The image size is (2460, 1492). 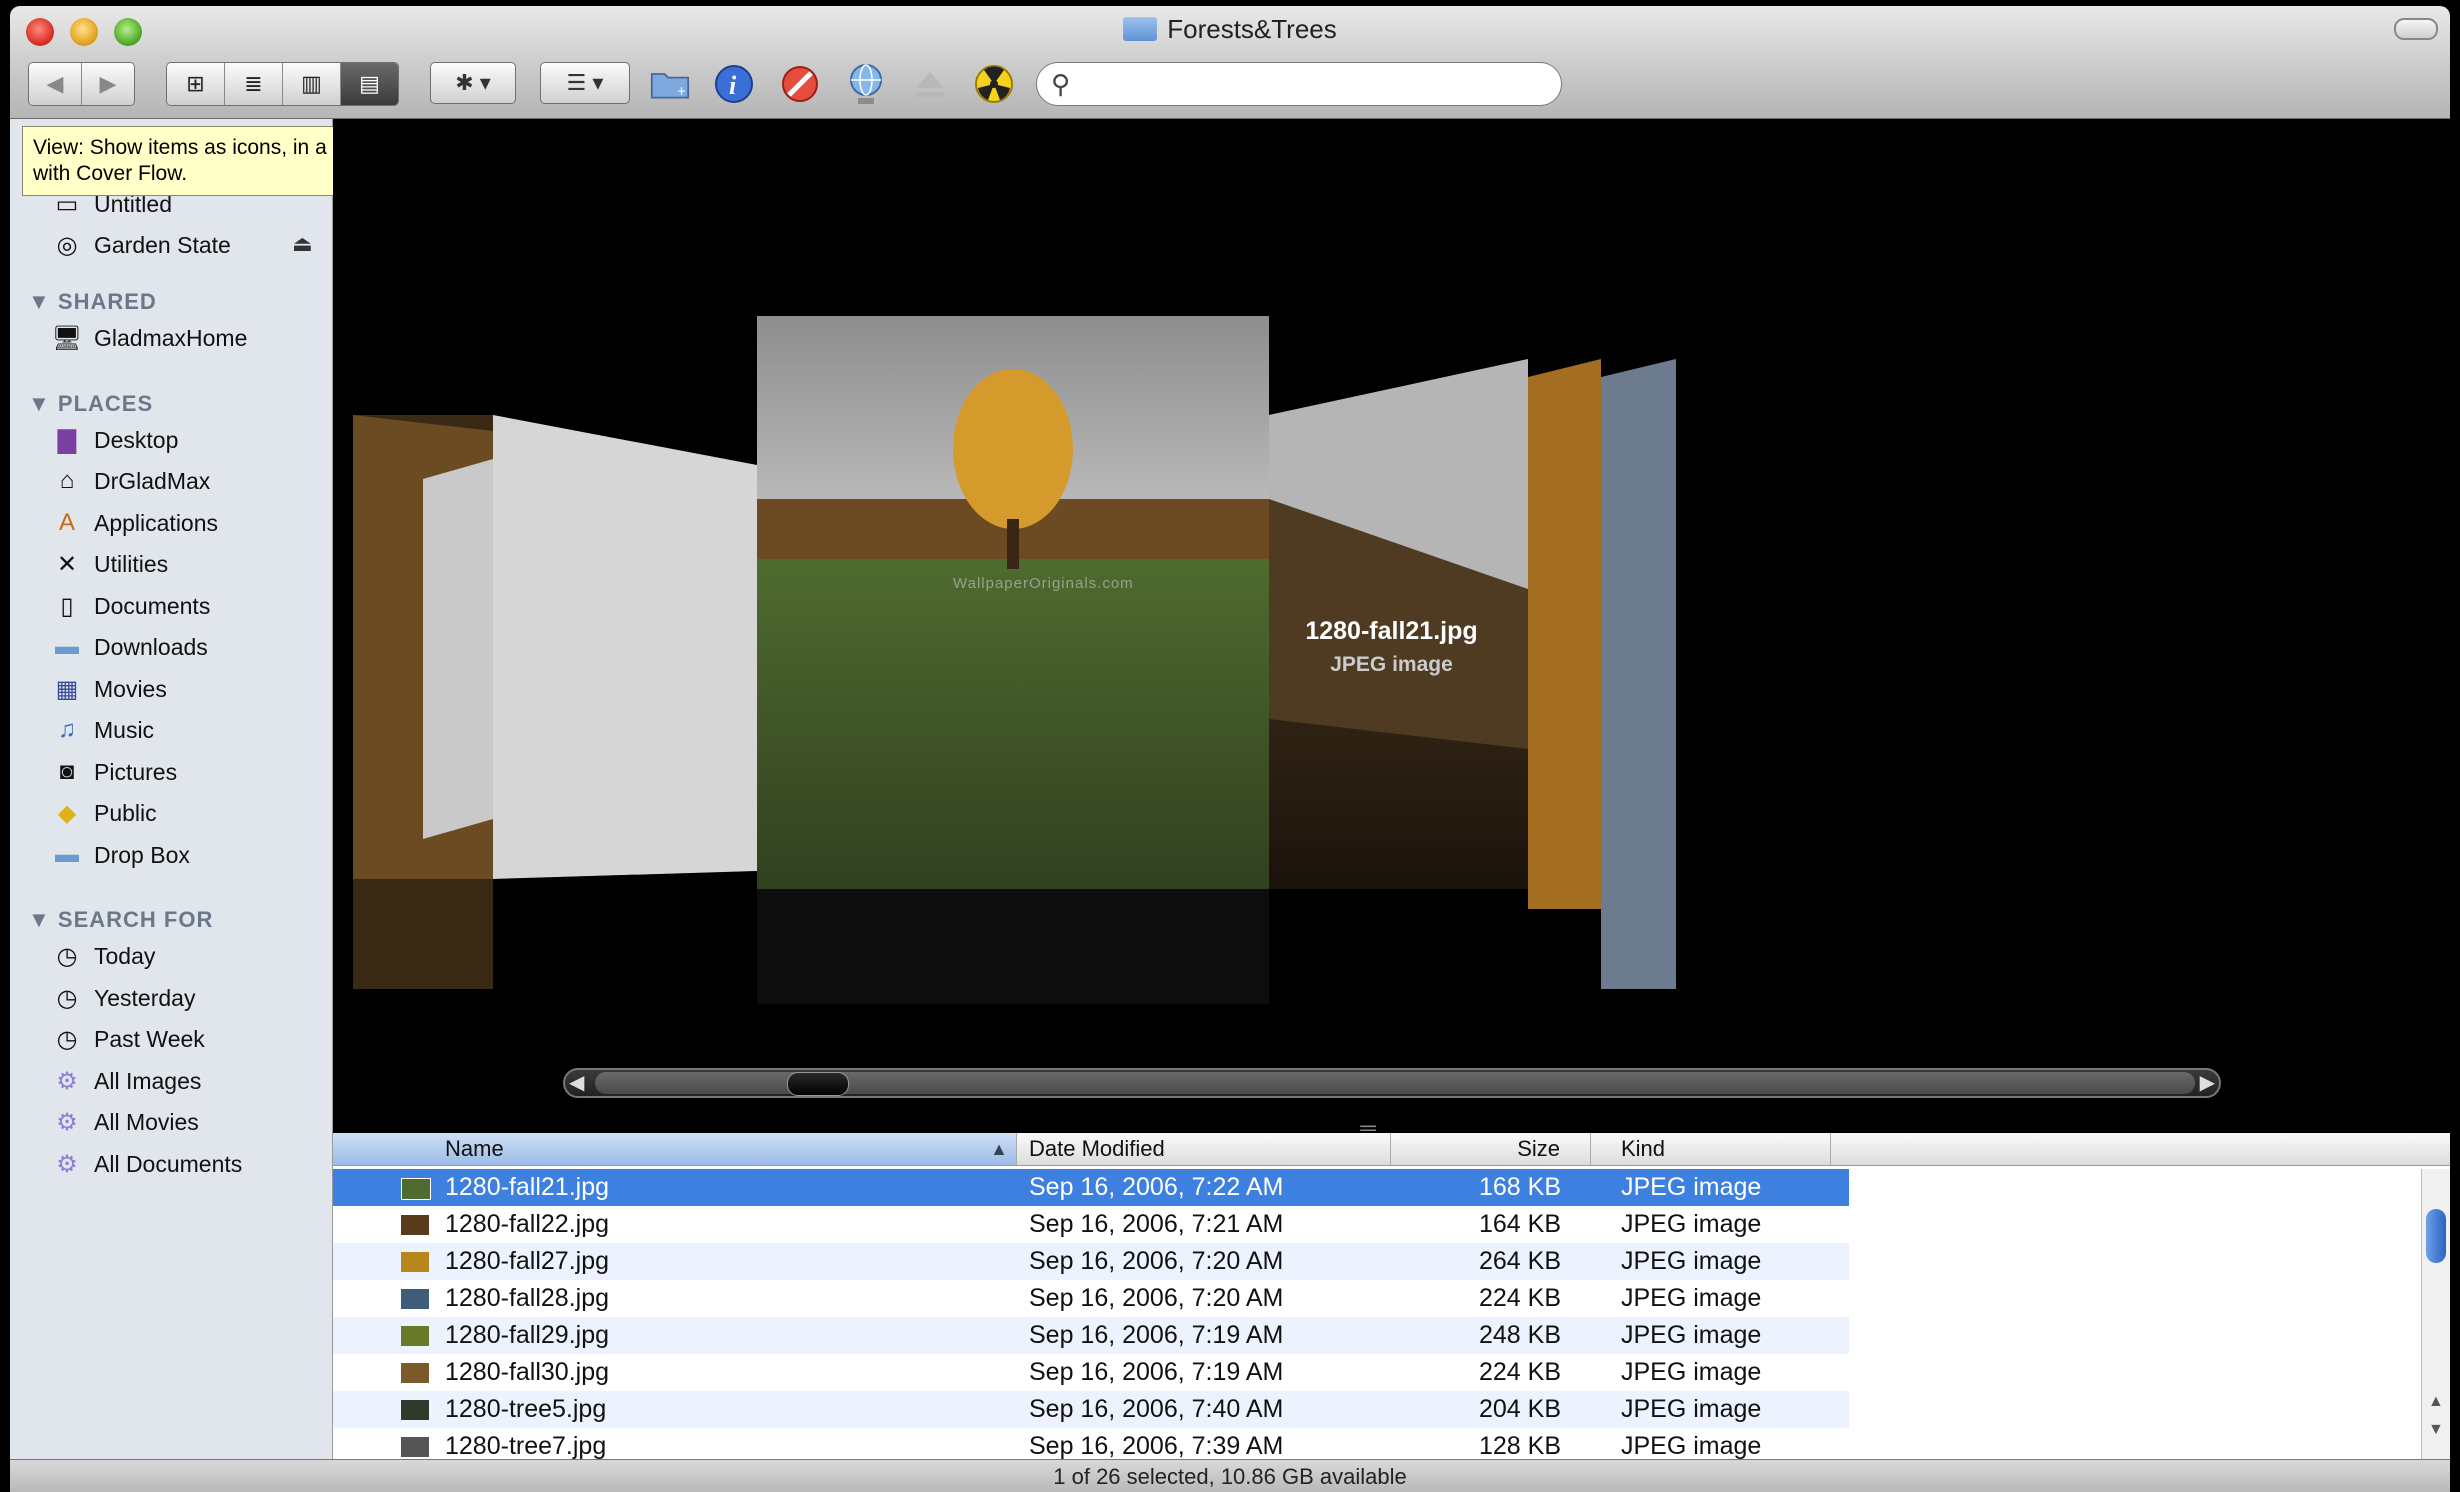 I want to click on arrange-menu-button: ☰ ▾, so click(x=585, y=83).